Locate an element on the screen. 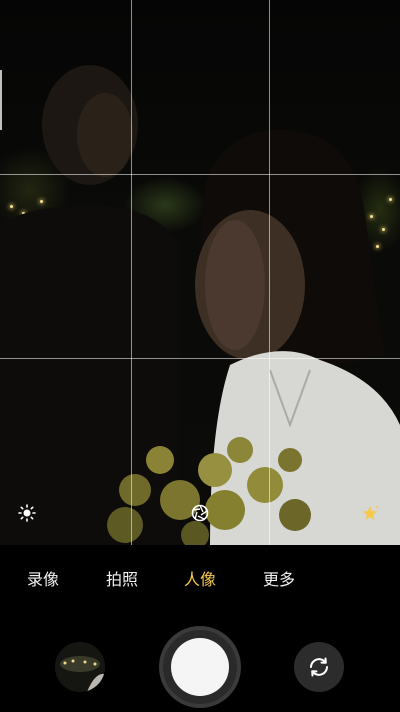 This screenshot has width=400, height=712. switch-camera-icon is located at coordinates (319, 667).